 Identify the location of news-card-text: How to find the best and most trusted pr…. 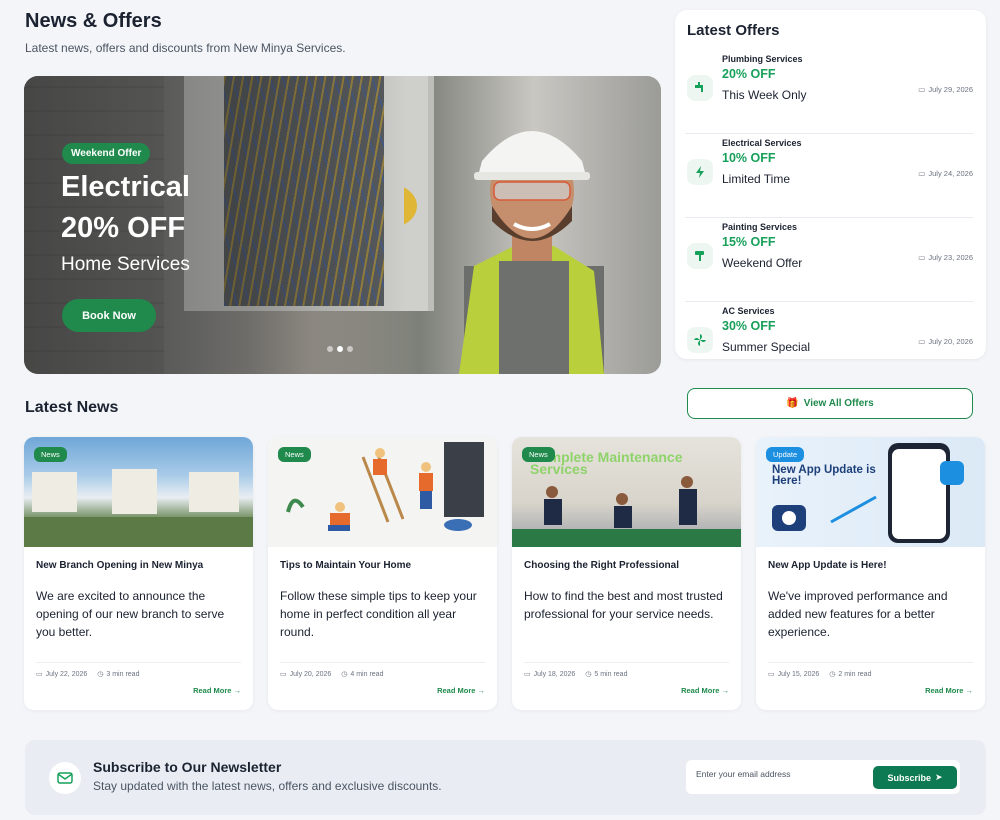
(623, 605).